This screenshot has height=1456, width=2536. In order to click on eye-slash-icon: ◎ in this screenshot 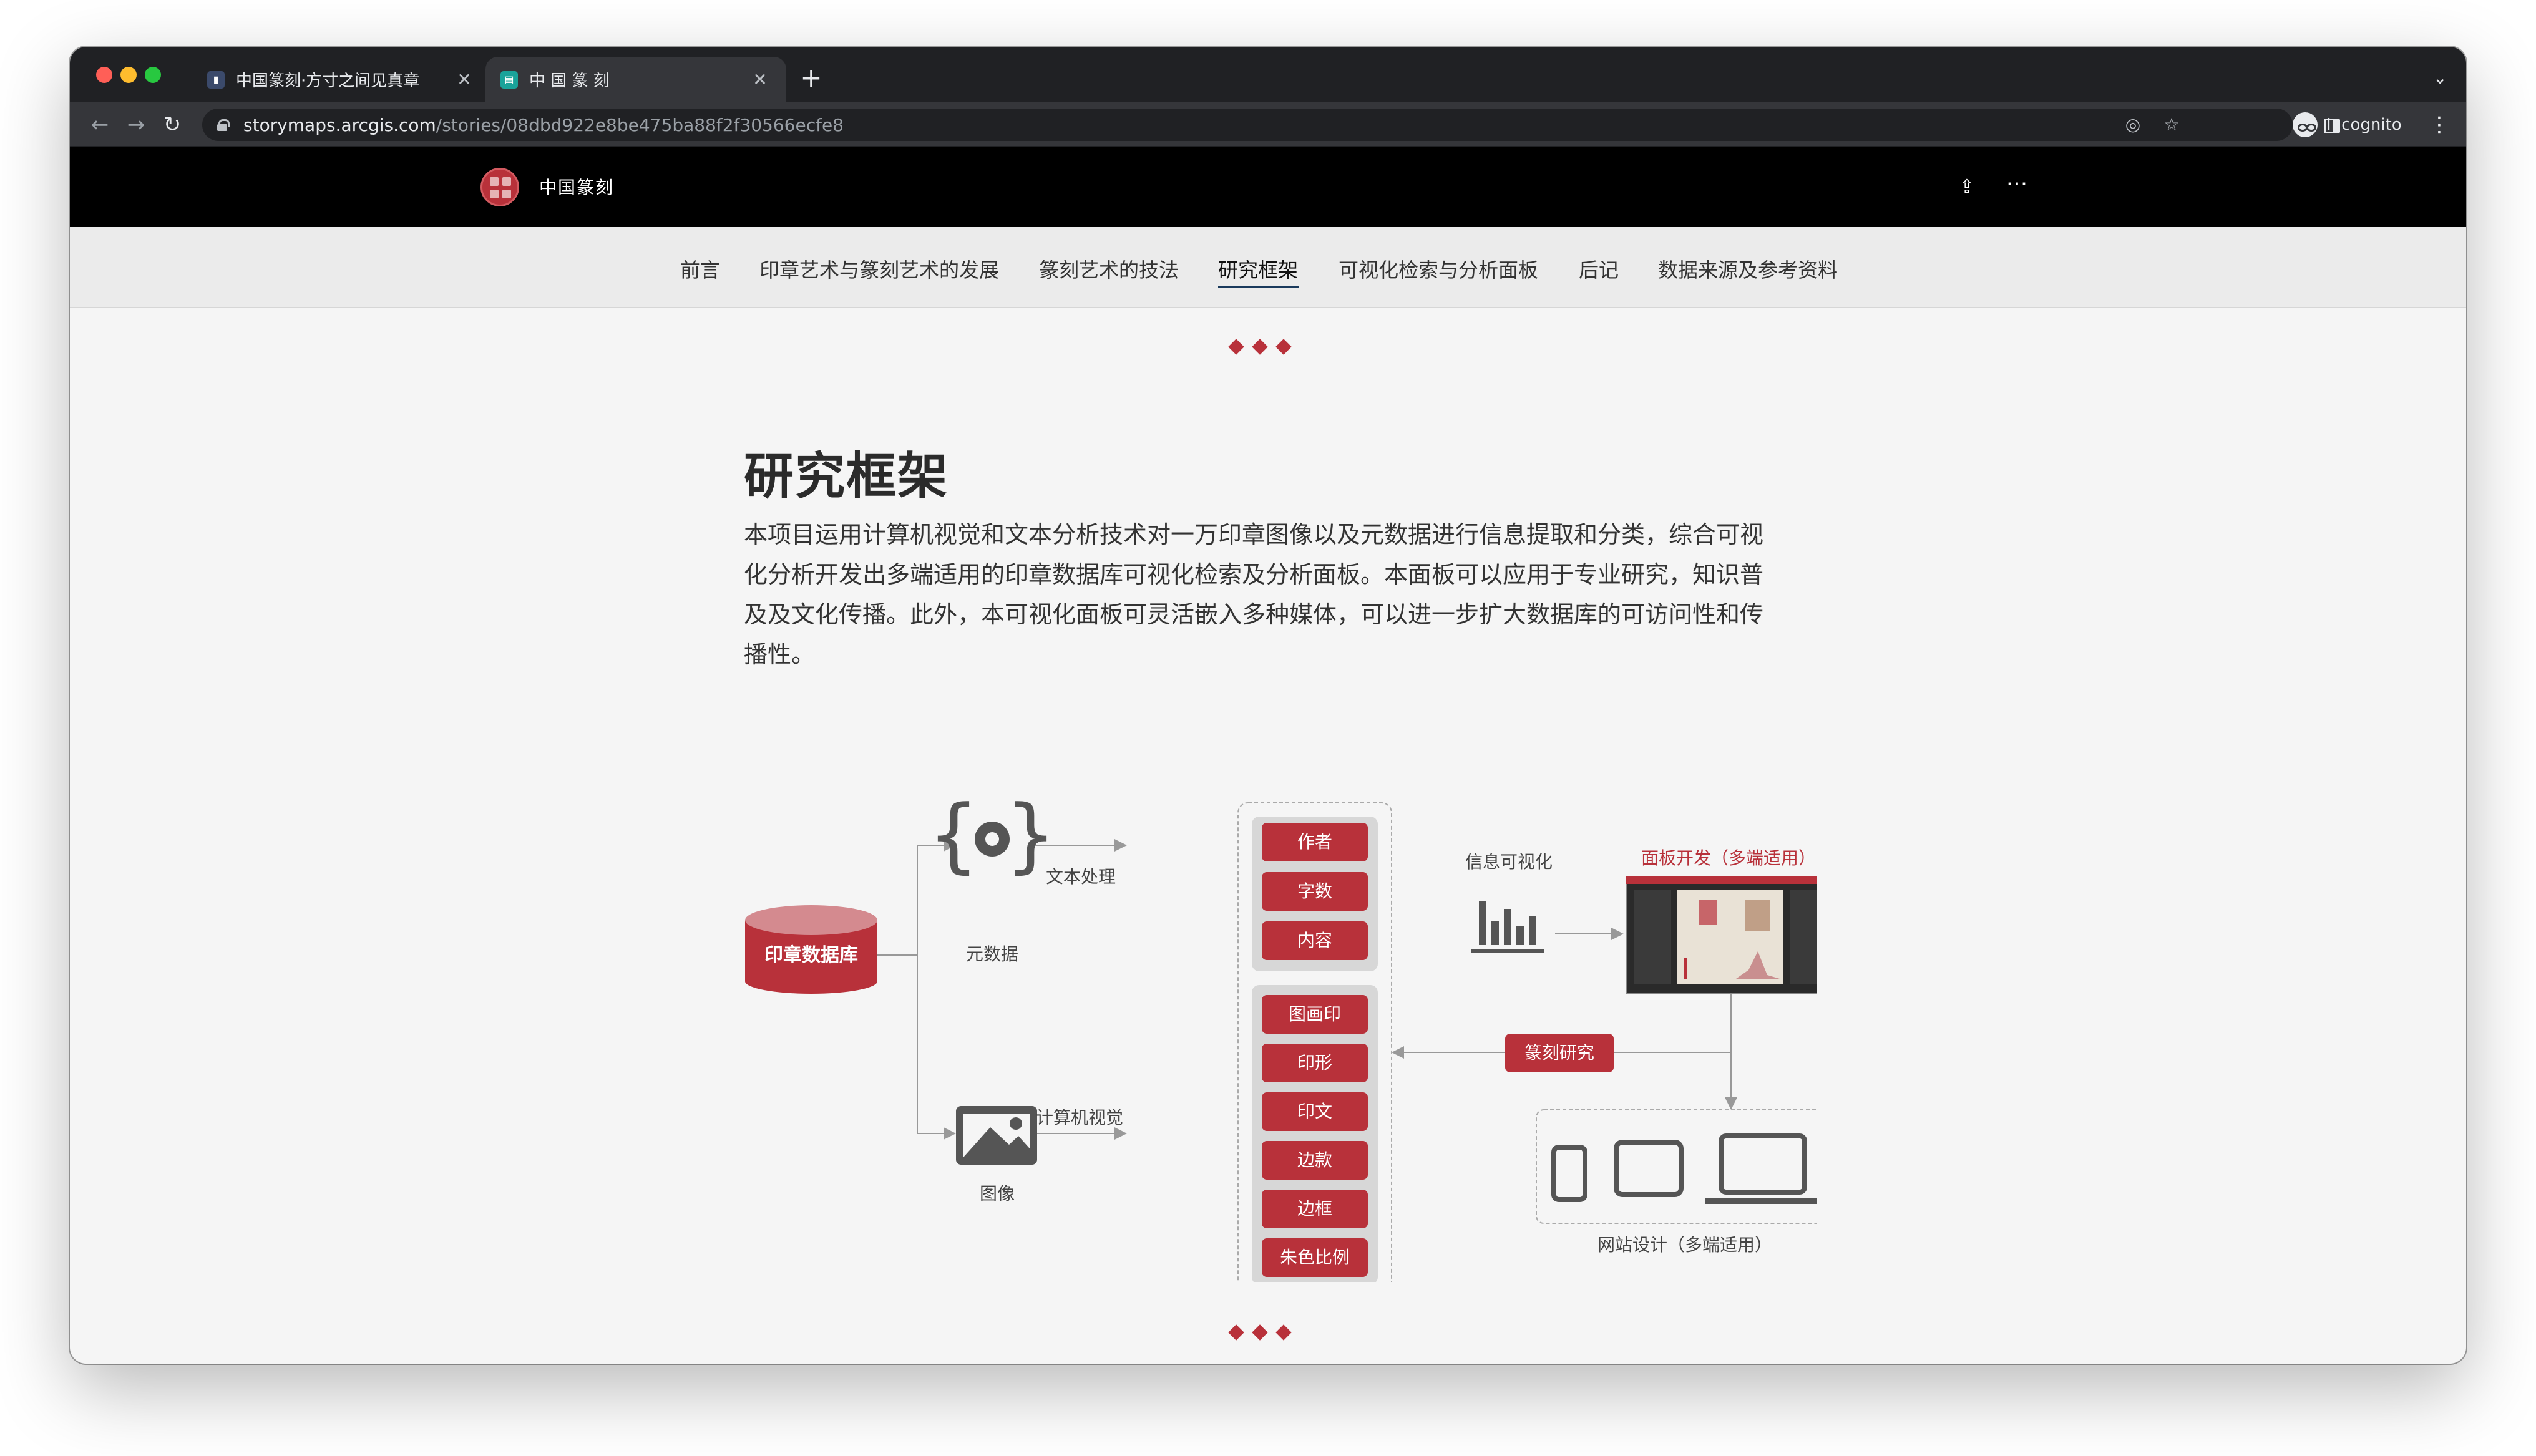, I will do `click(2133, 125)`.